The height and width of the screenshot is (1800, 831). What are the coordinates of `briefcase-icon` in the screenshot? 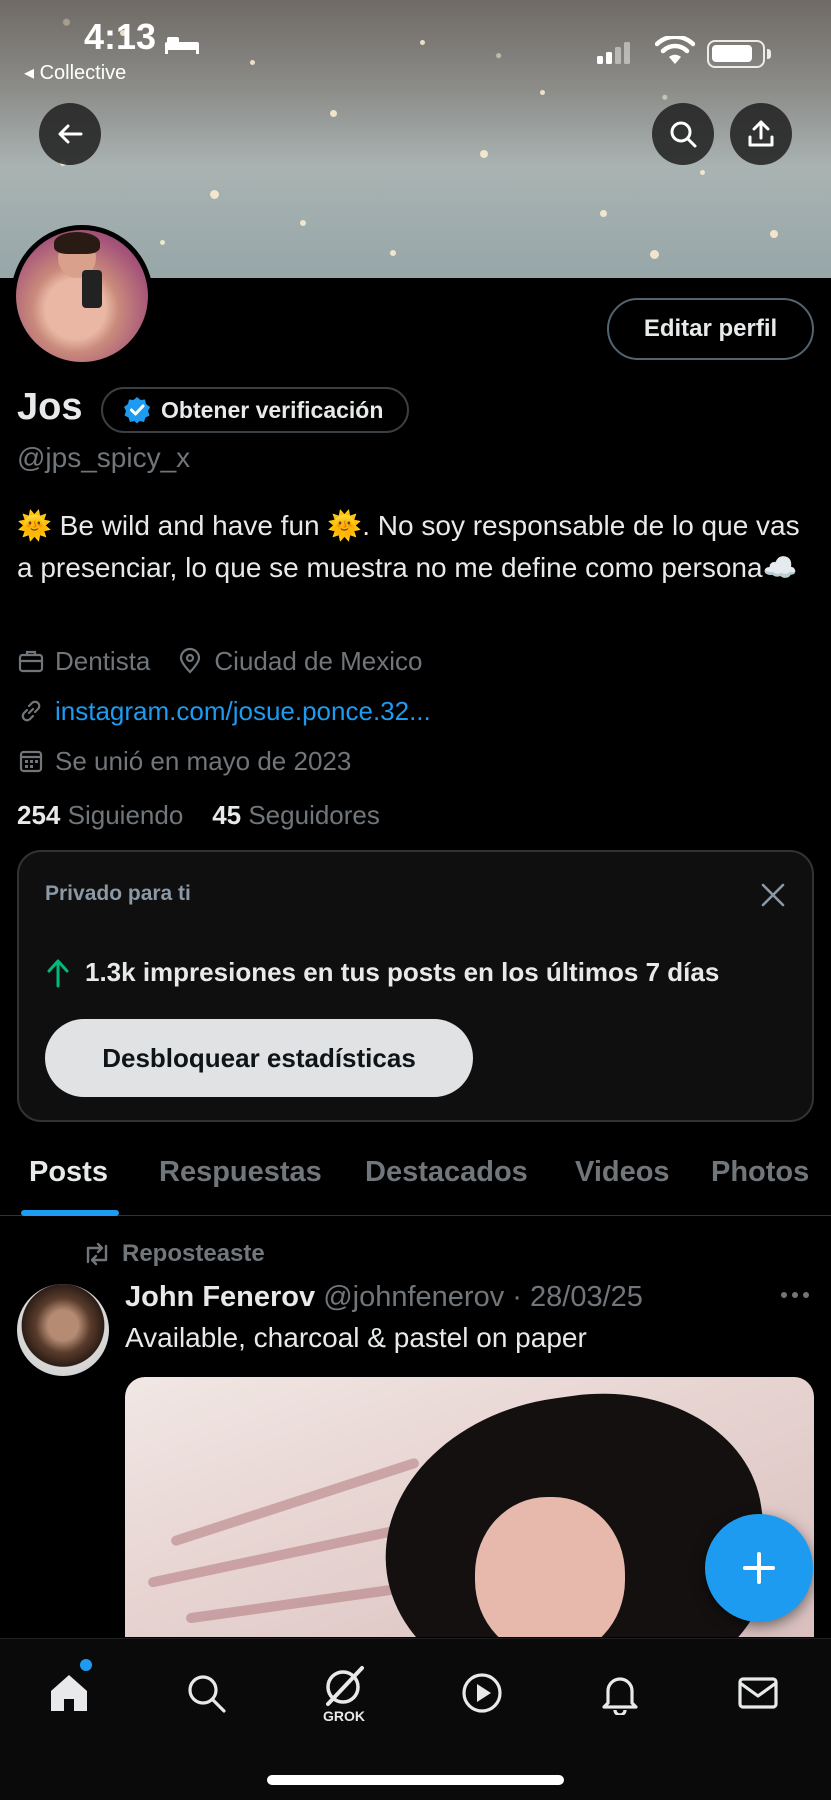 It's located at (31, 661).